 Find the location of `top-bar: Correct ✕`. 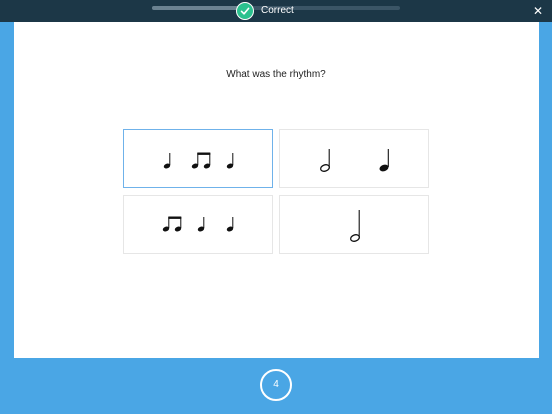

top-bar: Correct ✕ is located at coordinates (276, 11).